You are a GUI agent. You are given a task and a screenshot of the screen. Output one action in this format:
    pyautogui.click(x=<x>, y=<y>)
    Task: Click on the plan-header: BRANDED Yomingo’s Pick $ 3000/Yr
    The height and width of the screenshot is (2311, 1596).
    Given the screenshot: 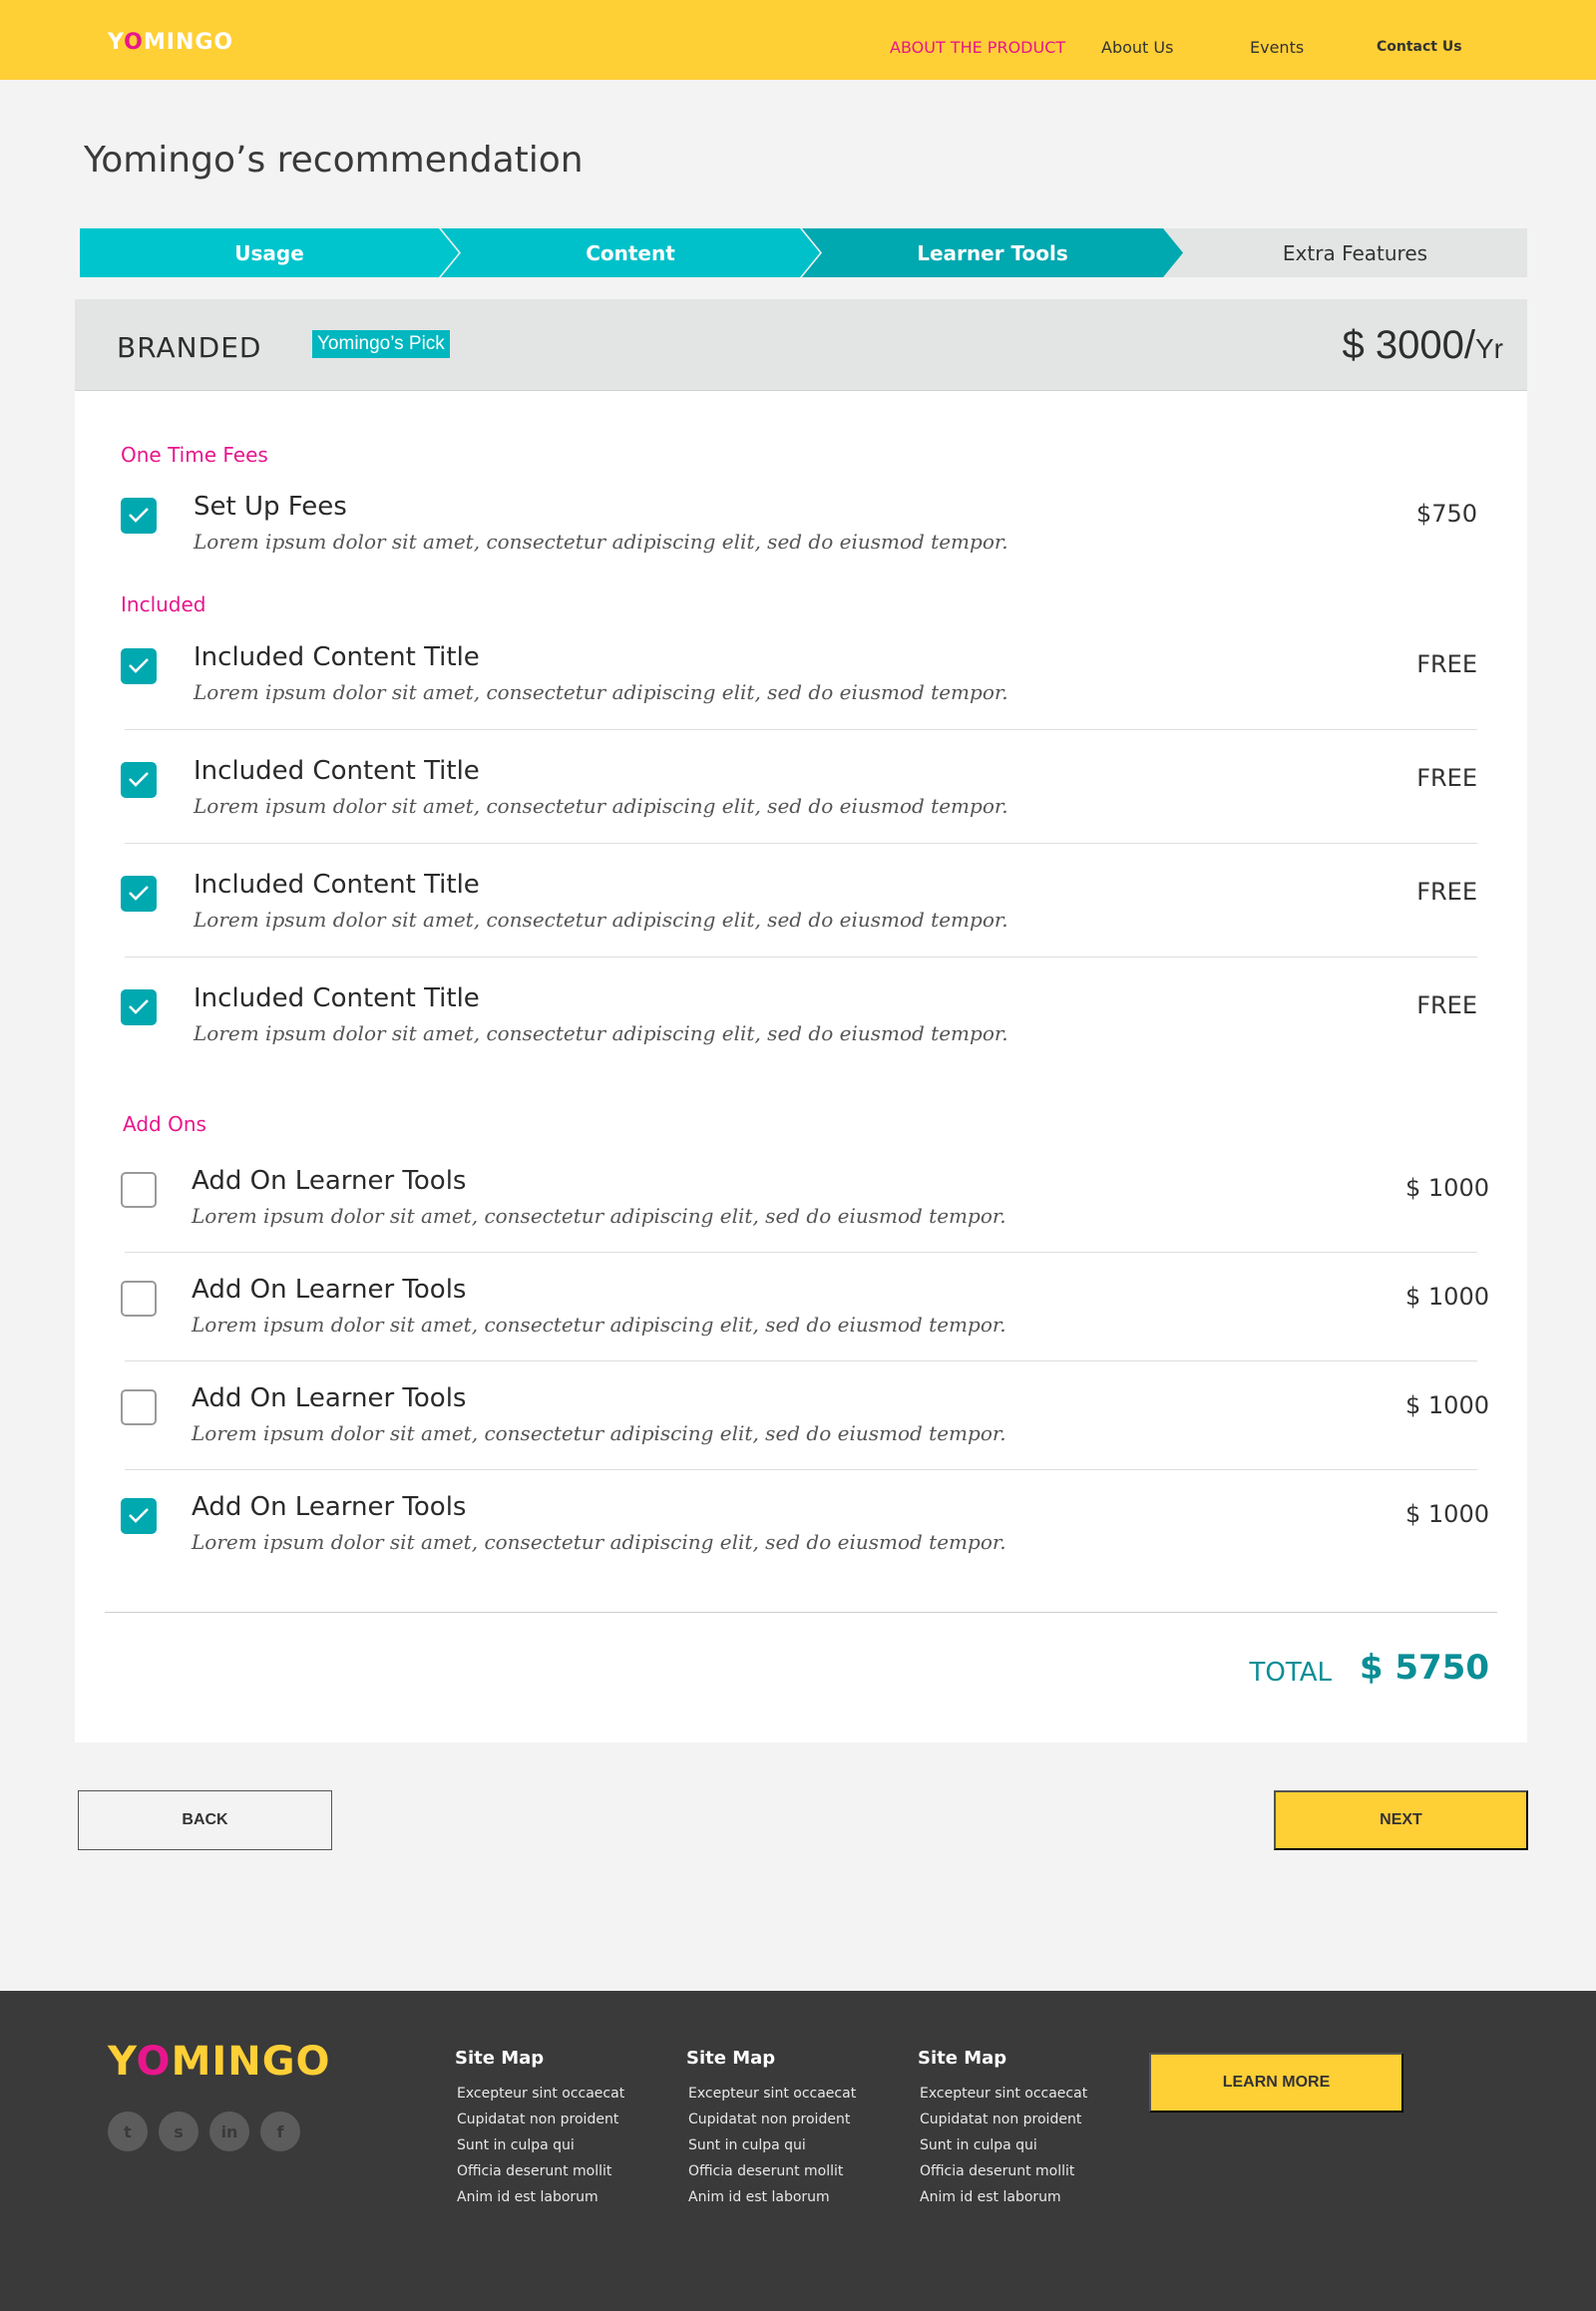 What is the action you would take?
    pyautogui.click(x=801, y=345)
    